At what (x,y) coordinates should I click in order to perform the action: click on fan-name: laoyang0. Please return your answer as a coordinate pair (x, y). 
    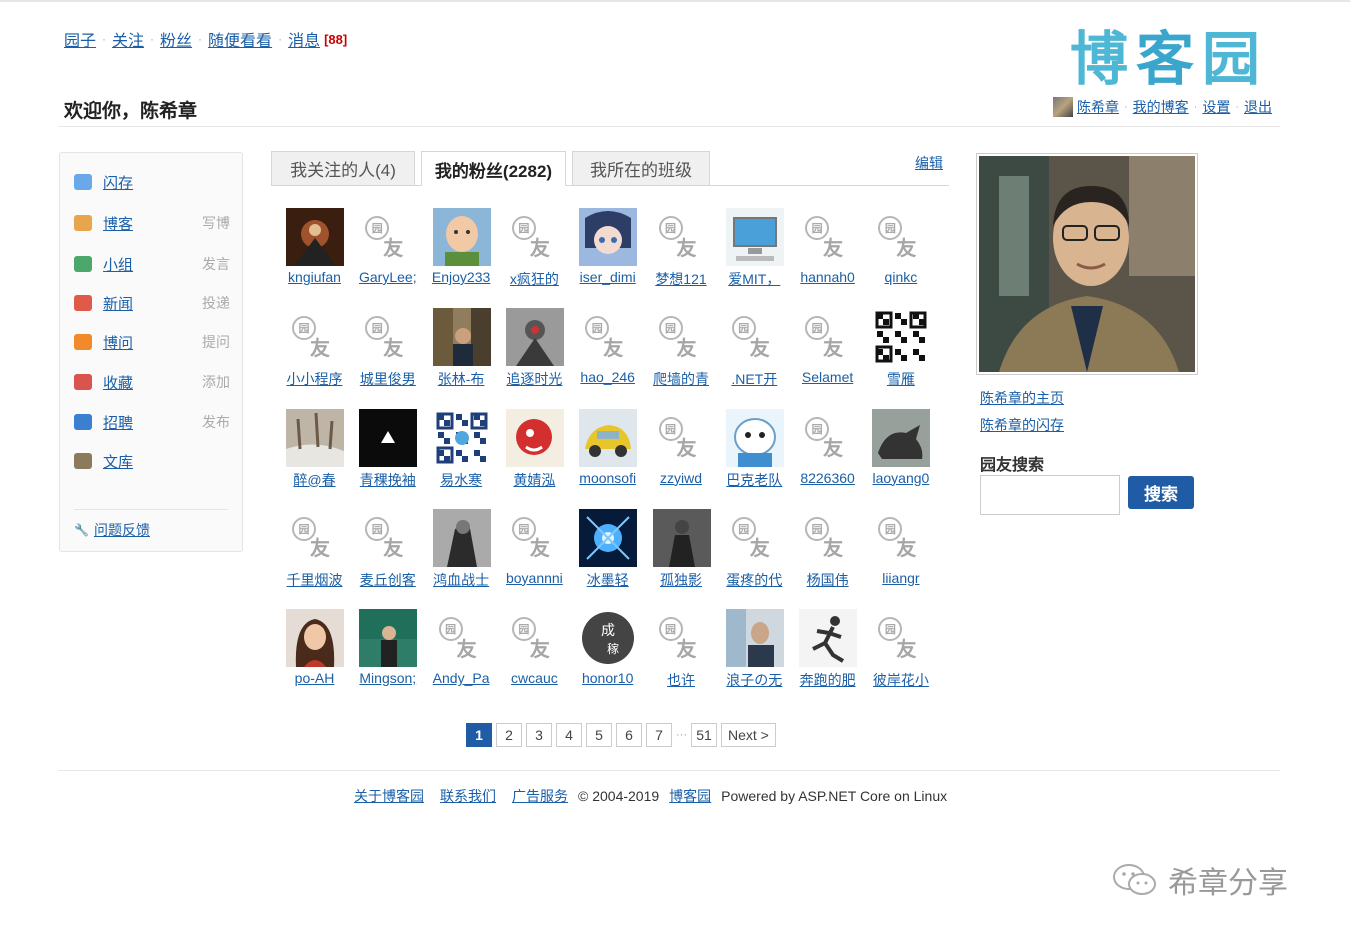
    Looking at the image, I should click on (900, 478).